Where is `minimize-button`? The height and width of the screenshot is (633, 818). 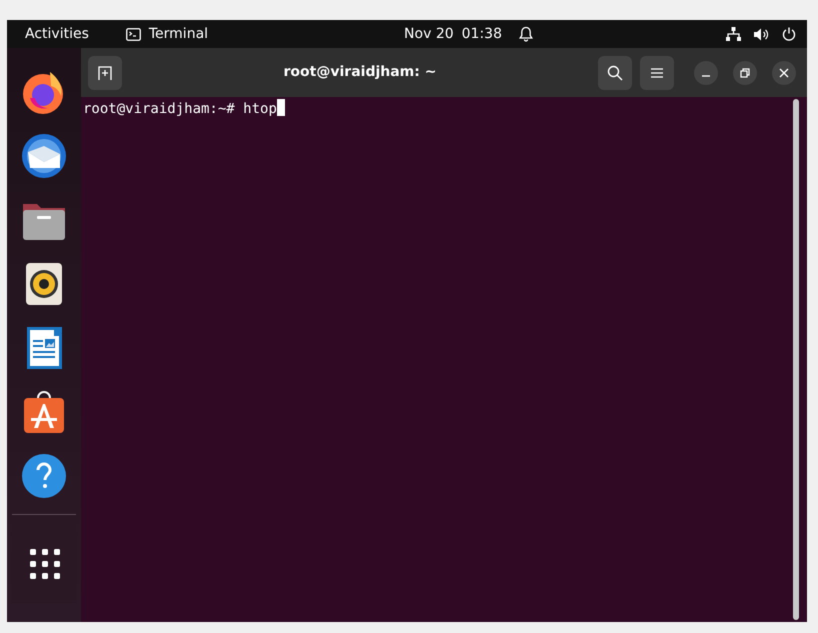
minimize-button is located at coordinates (706, 72).